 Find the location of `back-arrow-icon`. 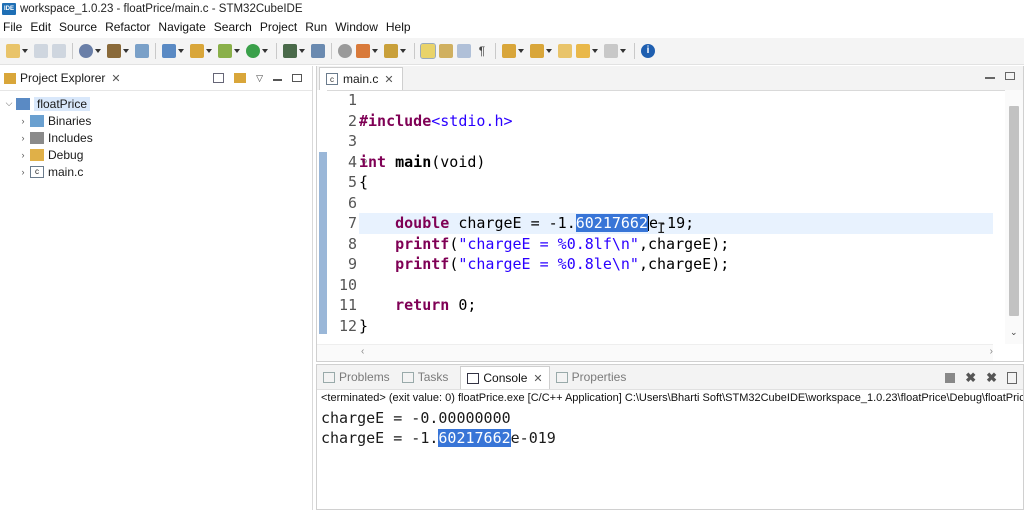

back-arrow-icon is located at coordinates (583, 51).